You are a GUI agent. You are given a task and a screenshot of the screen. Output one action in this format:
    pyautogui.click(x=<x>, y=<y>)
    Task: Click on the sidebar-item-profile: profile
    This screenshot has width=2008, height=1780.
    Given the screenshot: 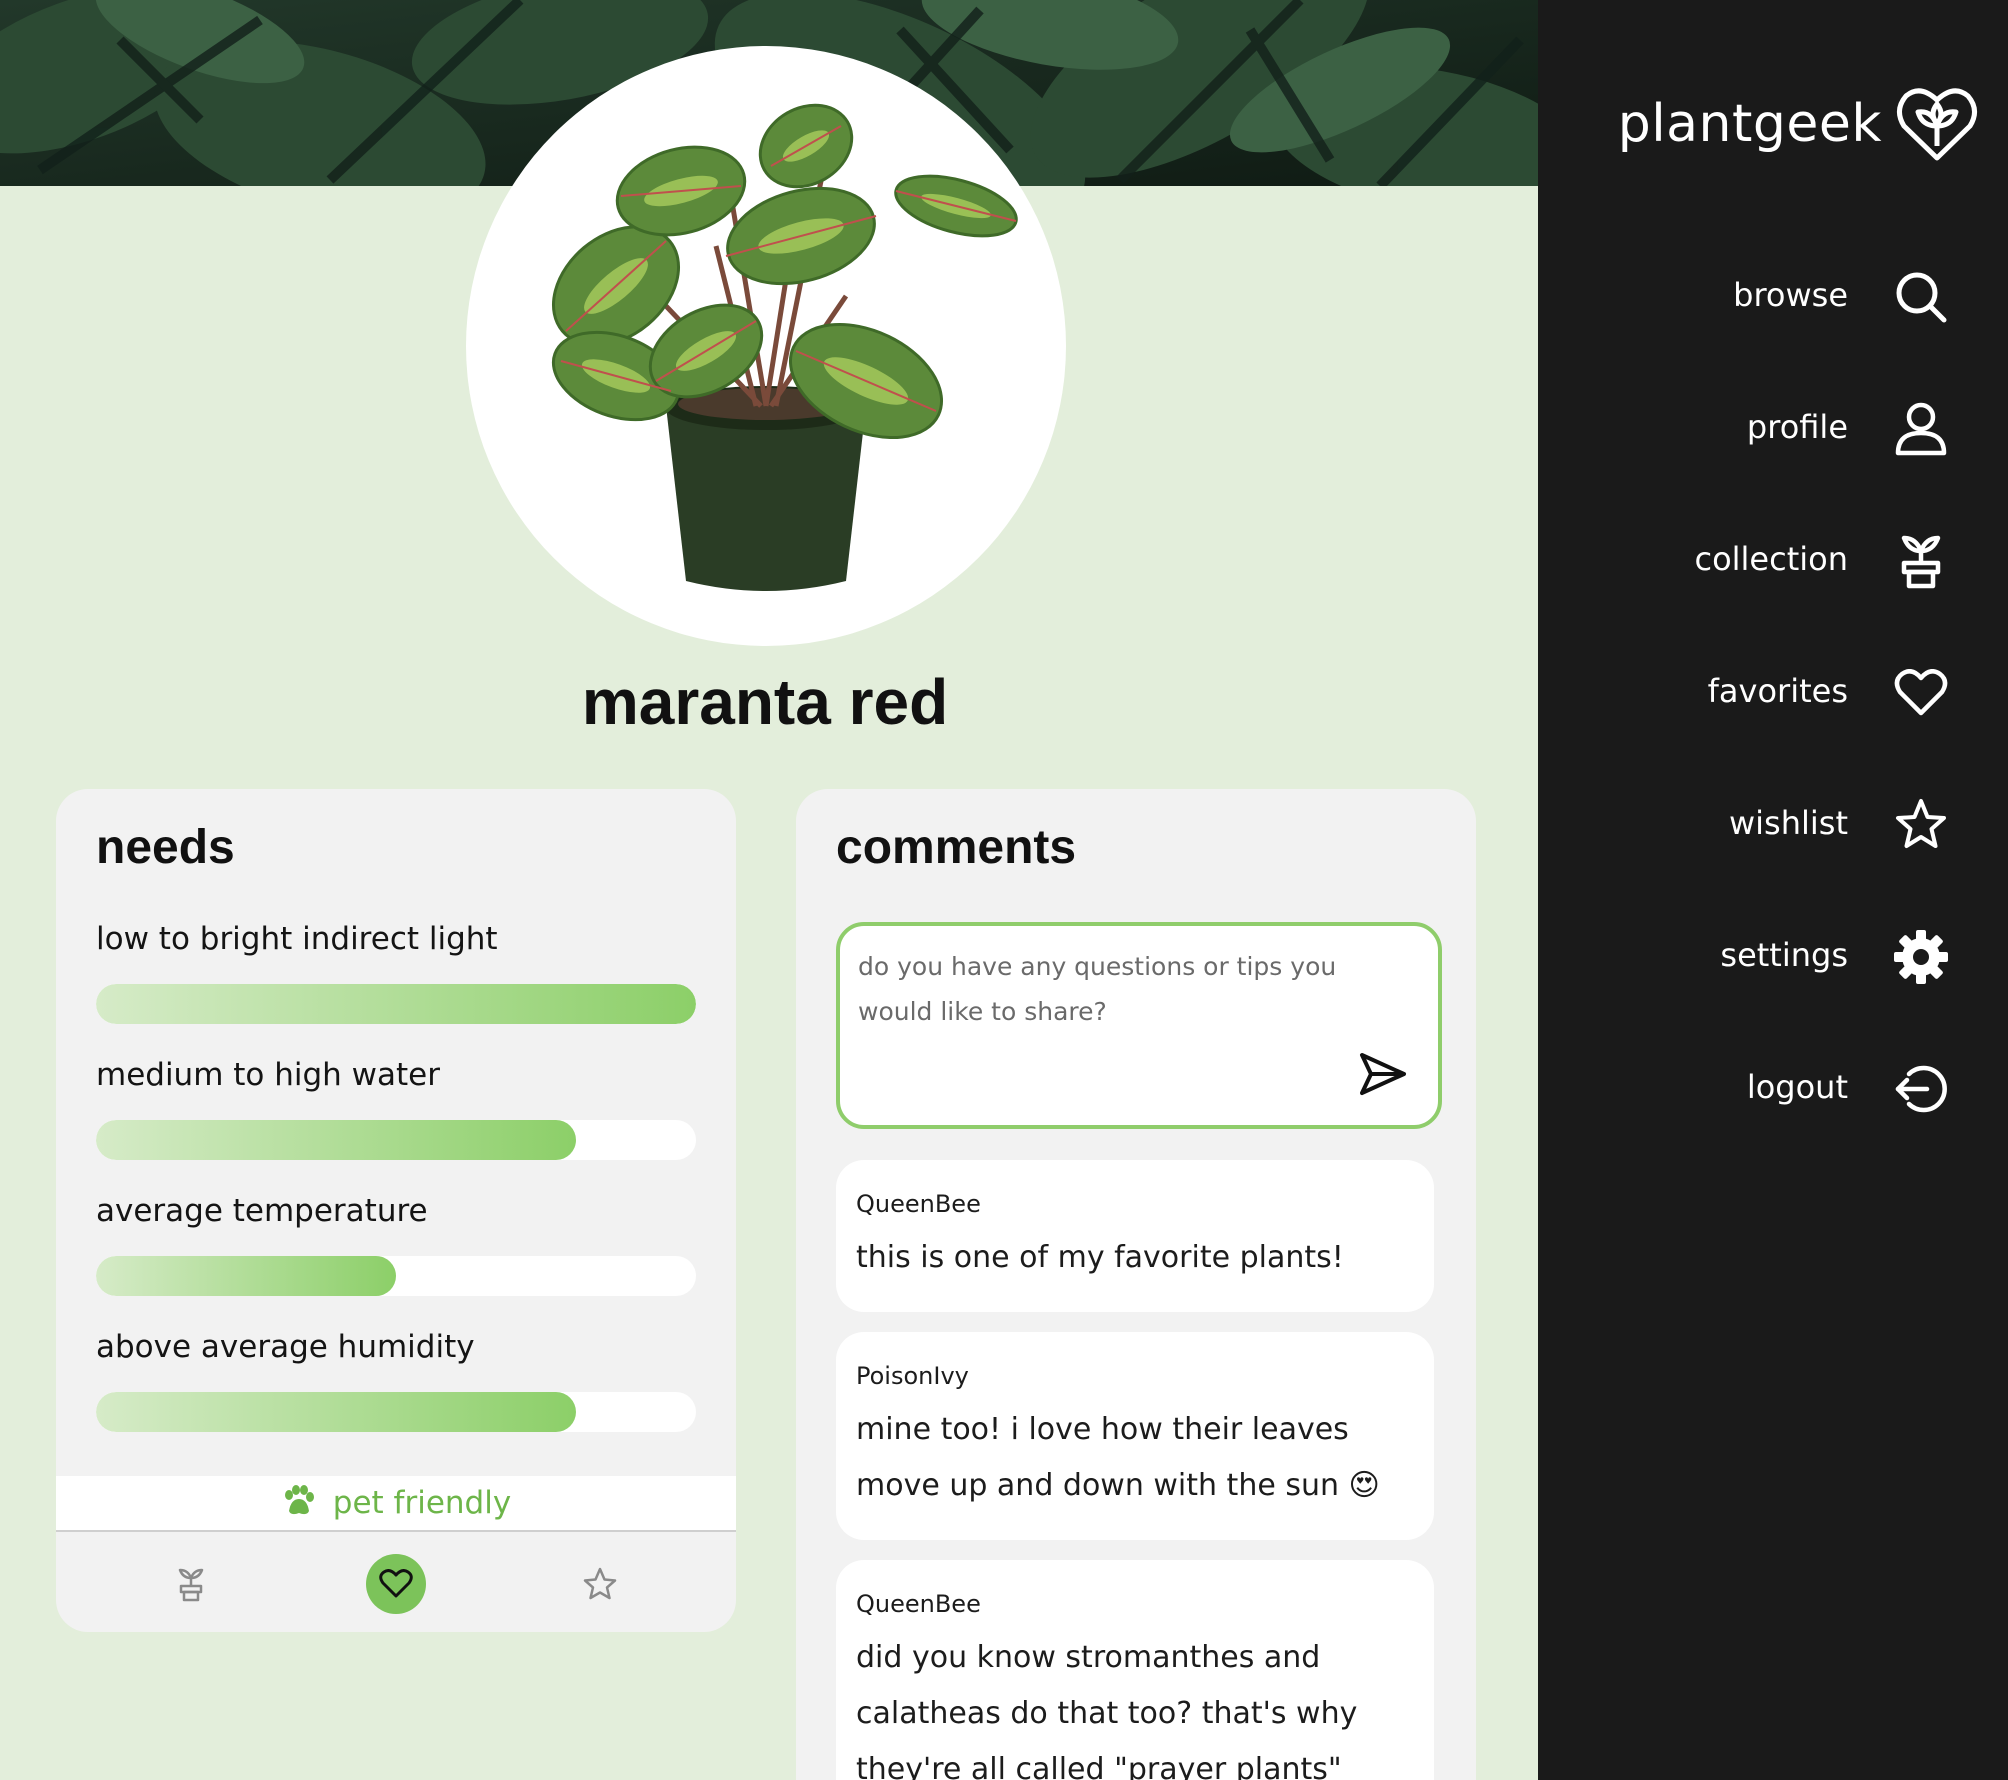 What is the action you would take?
    pyautogui.click(x=1773, y=429)
    